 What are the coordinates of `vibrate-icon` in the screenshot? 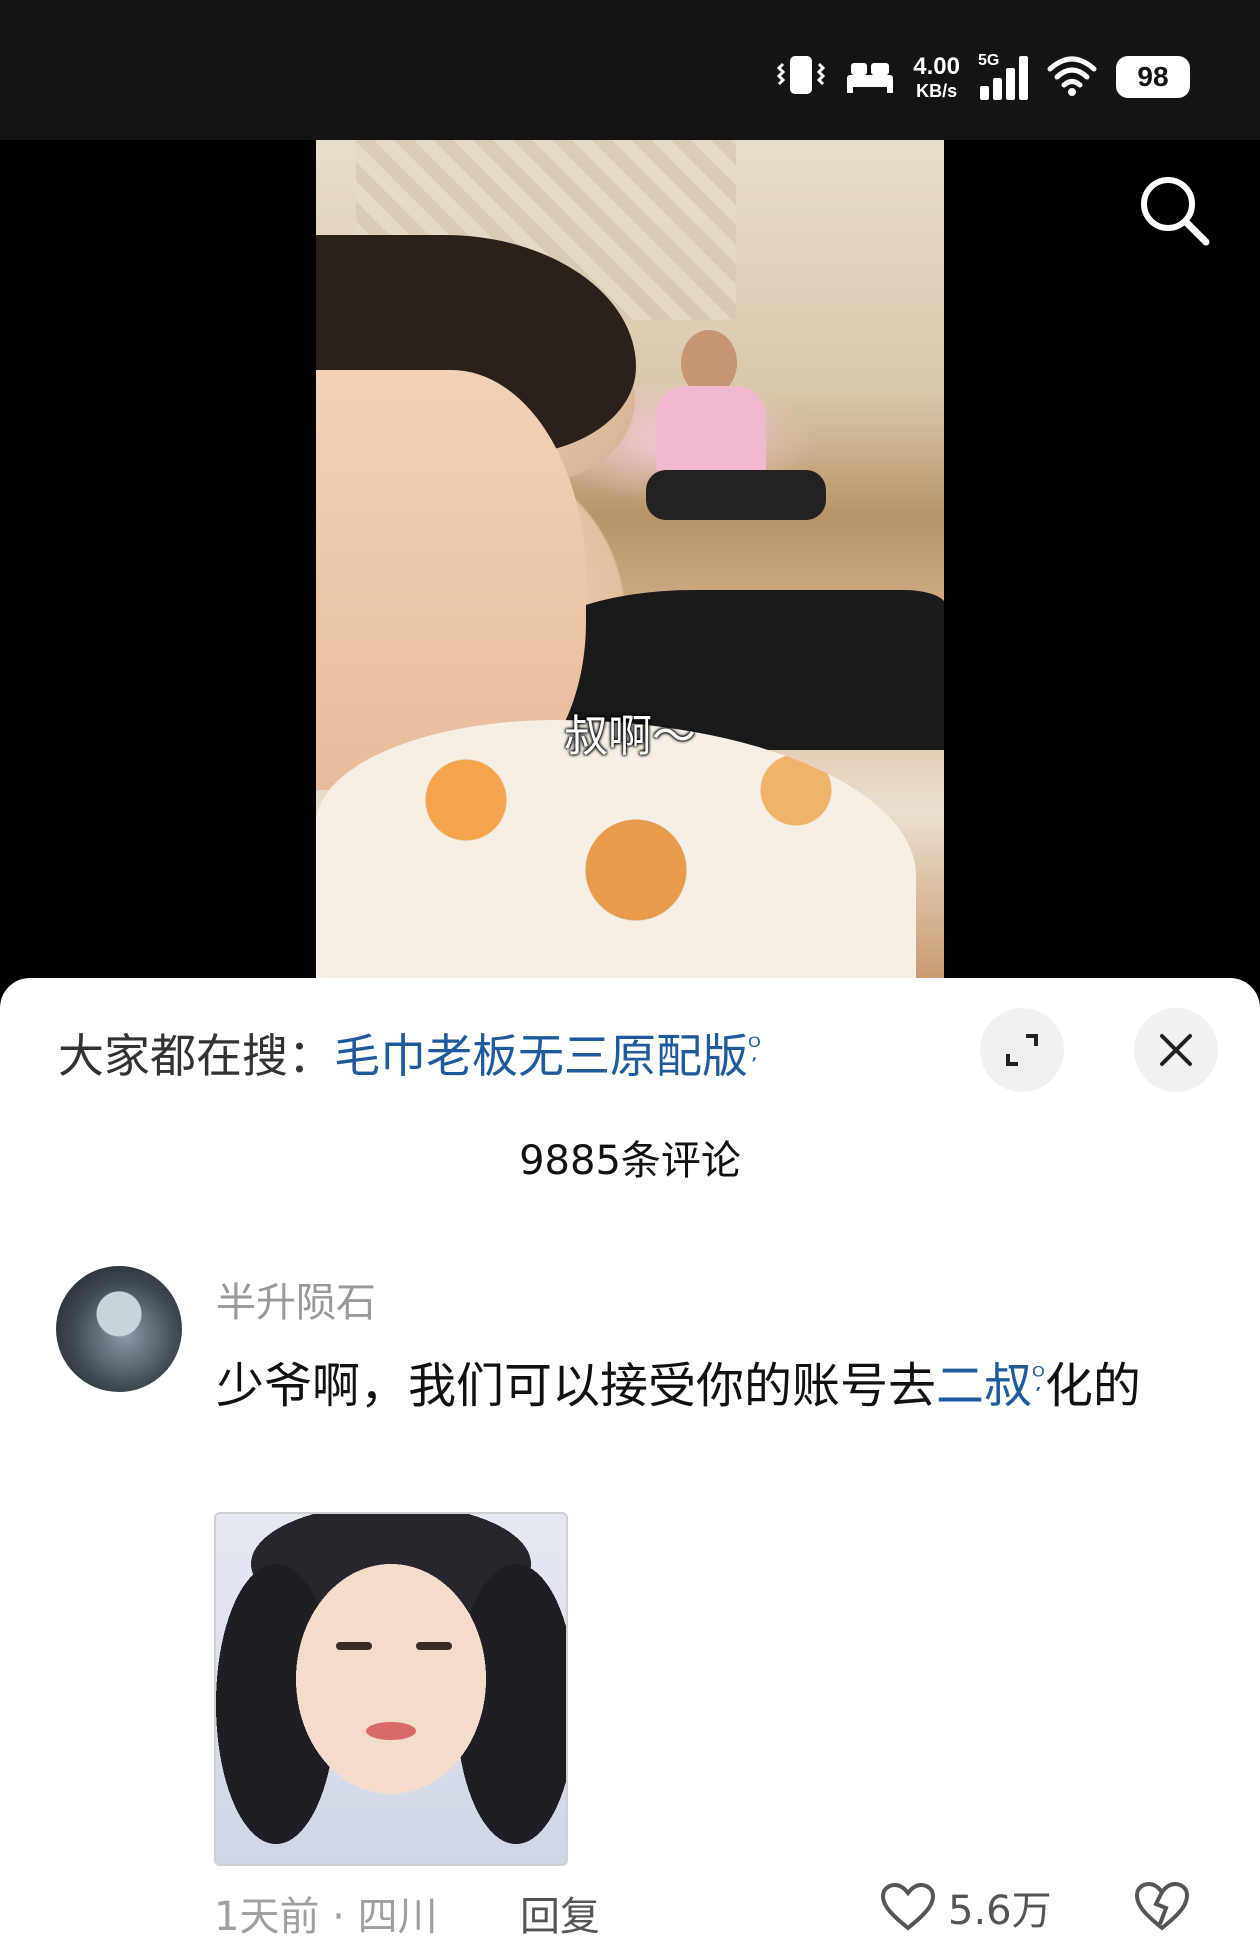 It's located at (801, 77).